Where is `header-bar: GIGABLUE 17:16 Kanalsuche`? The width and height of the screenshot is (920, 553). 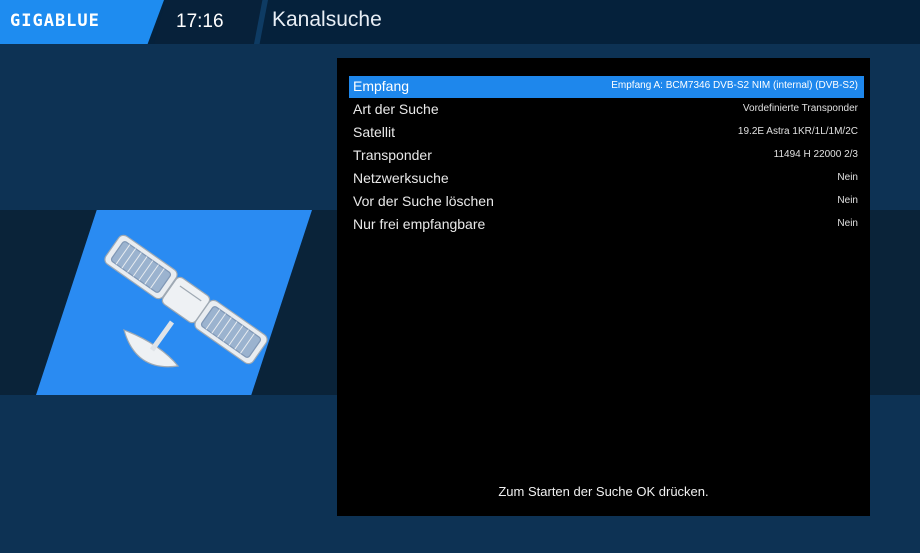 header-bar: GIGABLUE 17:16 Kanalsuche is located at coordinates (460, 22).